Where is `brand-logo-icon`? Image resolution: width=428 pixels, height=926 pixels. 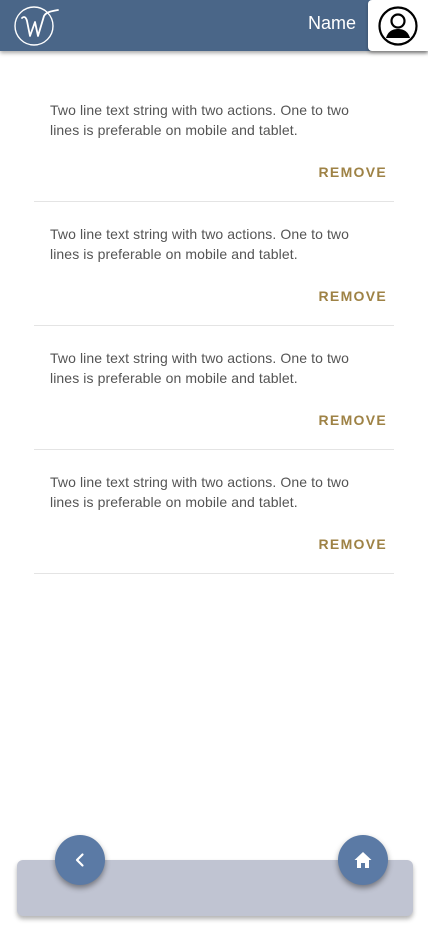
brand-logo-icon is located at coordinates (36, 26).